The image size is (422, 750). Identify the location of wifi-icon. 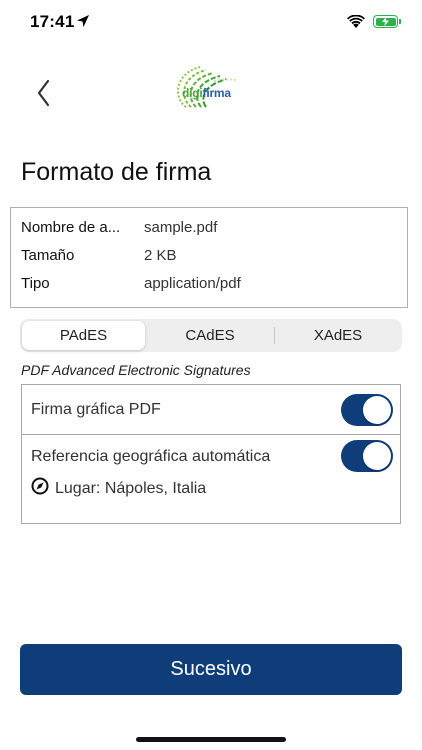
(356, 21).